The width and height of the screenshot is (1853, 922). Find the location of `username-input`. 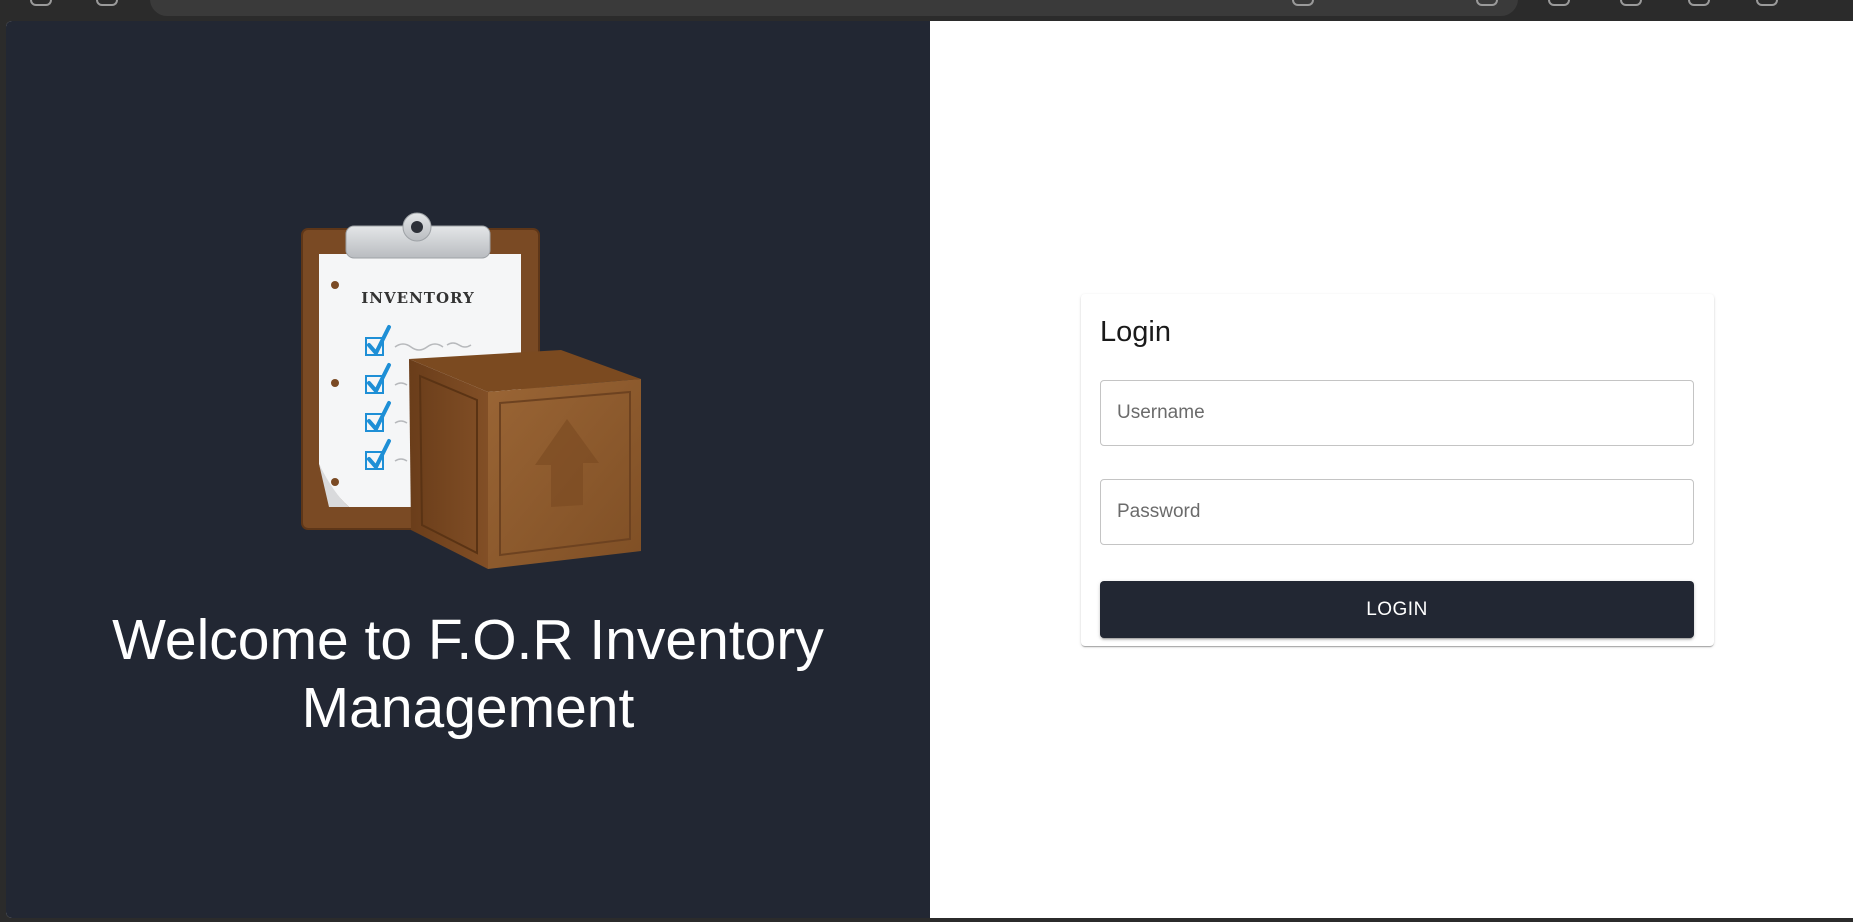

username-input is located at coordinates (1397, 413).